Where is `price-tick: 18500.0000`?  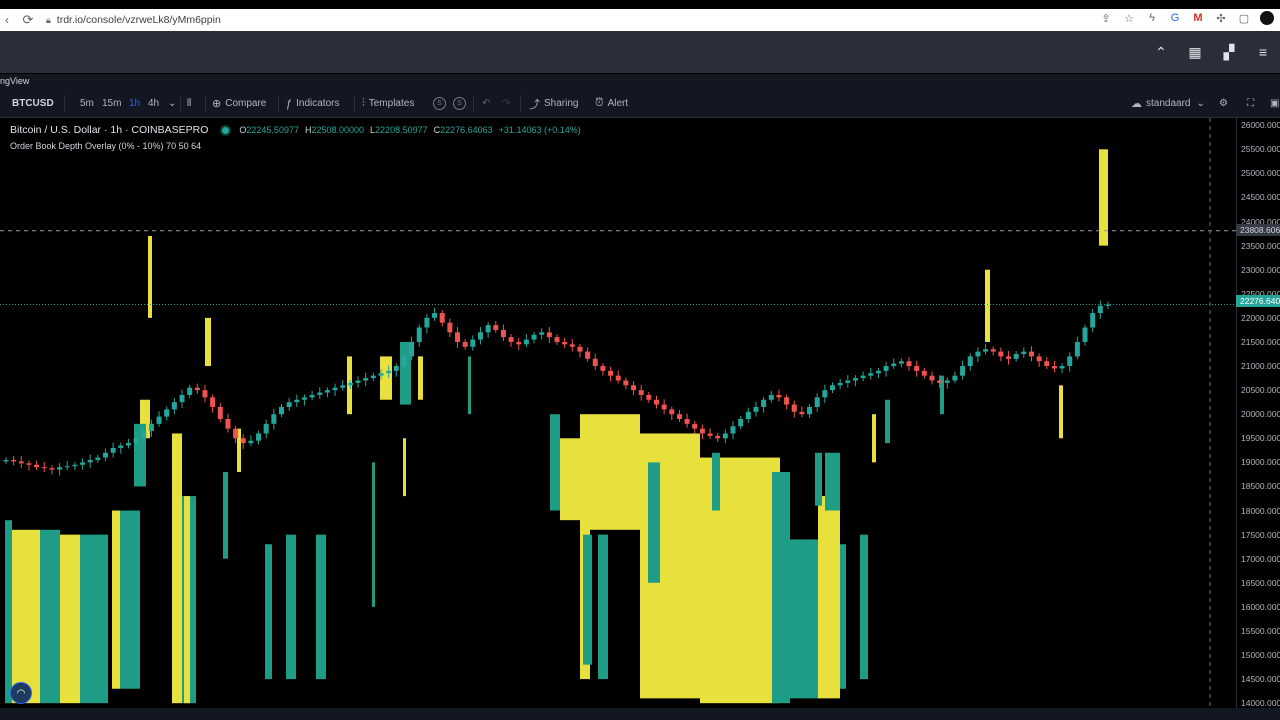
price-tick: 18500.0000 is located at coordinates (1260, 486).